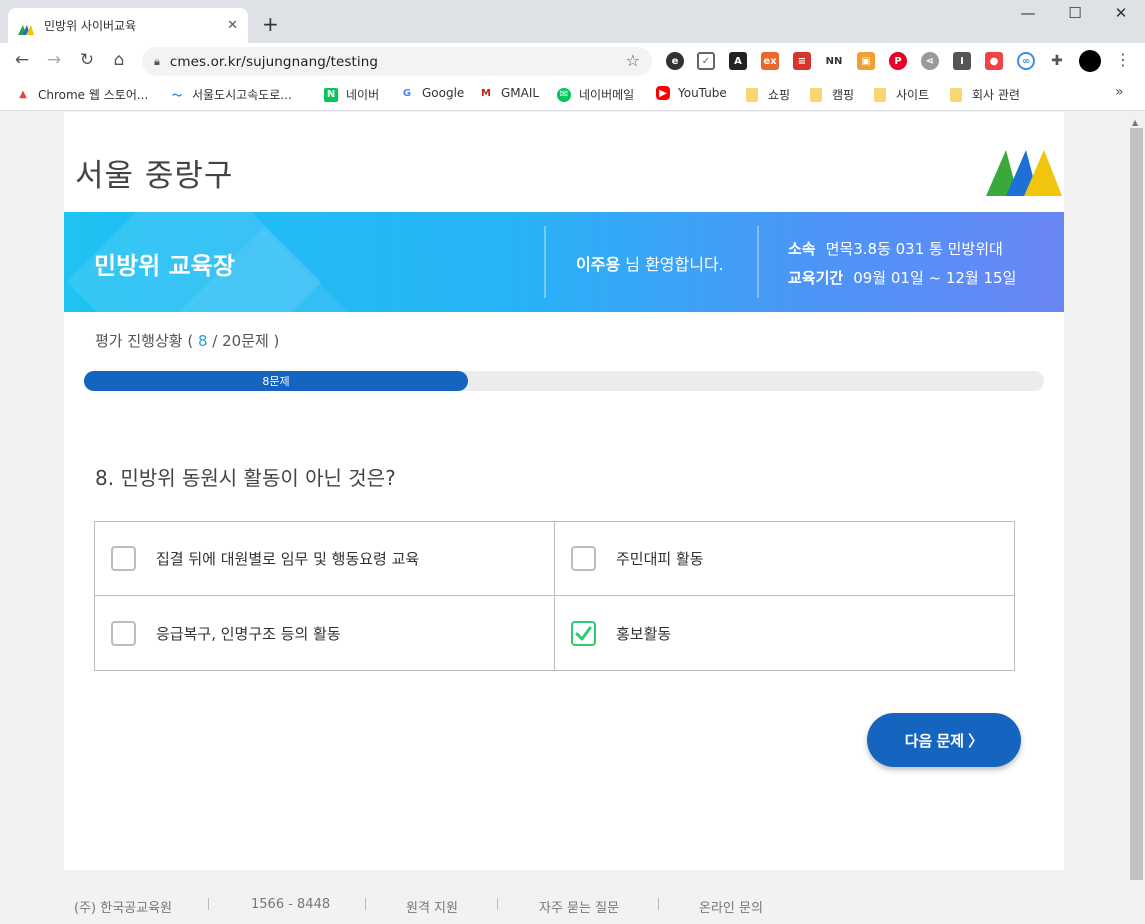 The image size is (1145, 924). Describe the element at coordinates (1121, 13) in the screenshot. I see `window-close-icon: ✕` at that location.